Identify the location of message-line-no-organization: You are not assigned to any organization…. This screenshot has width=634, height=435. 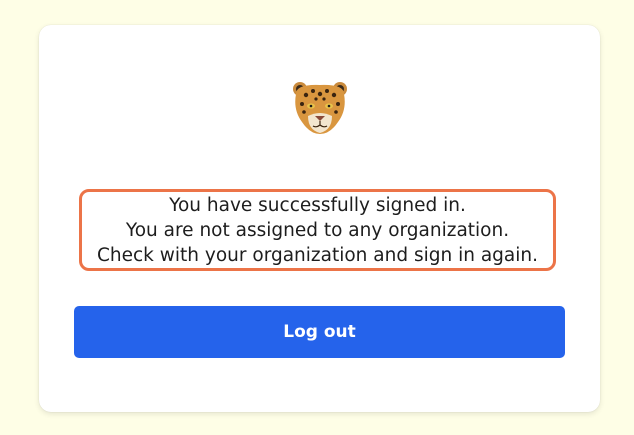
(317, 230).